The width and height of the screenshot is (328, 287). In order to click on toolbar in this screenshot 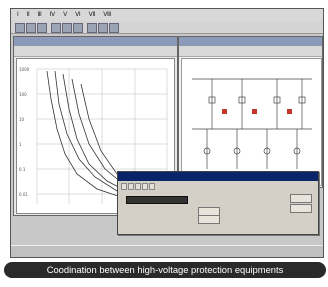, I will do `click(167, 27)`.